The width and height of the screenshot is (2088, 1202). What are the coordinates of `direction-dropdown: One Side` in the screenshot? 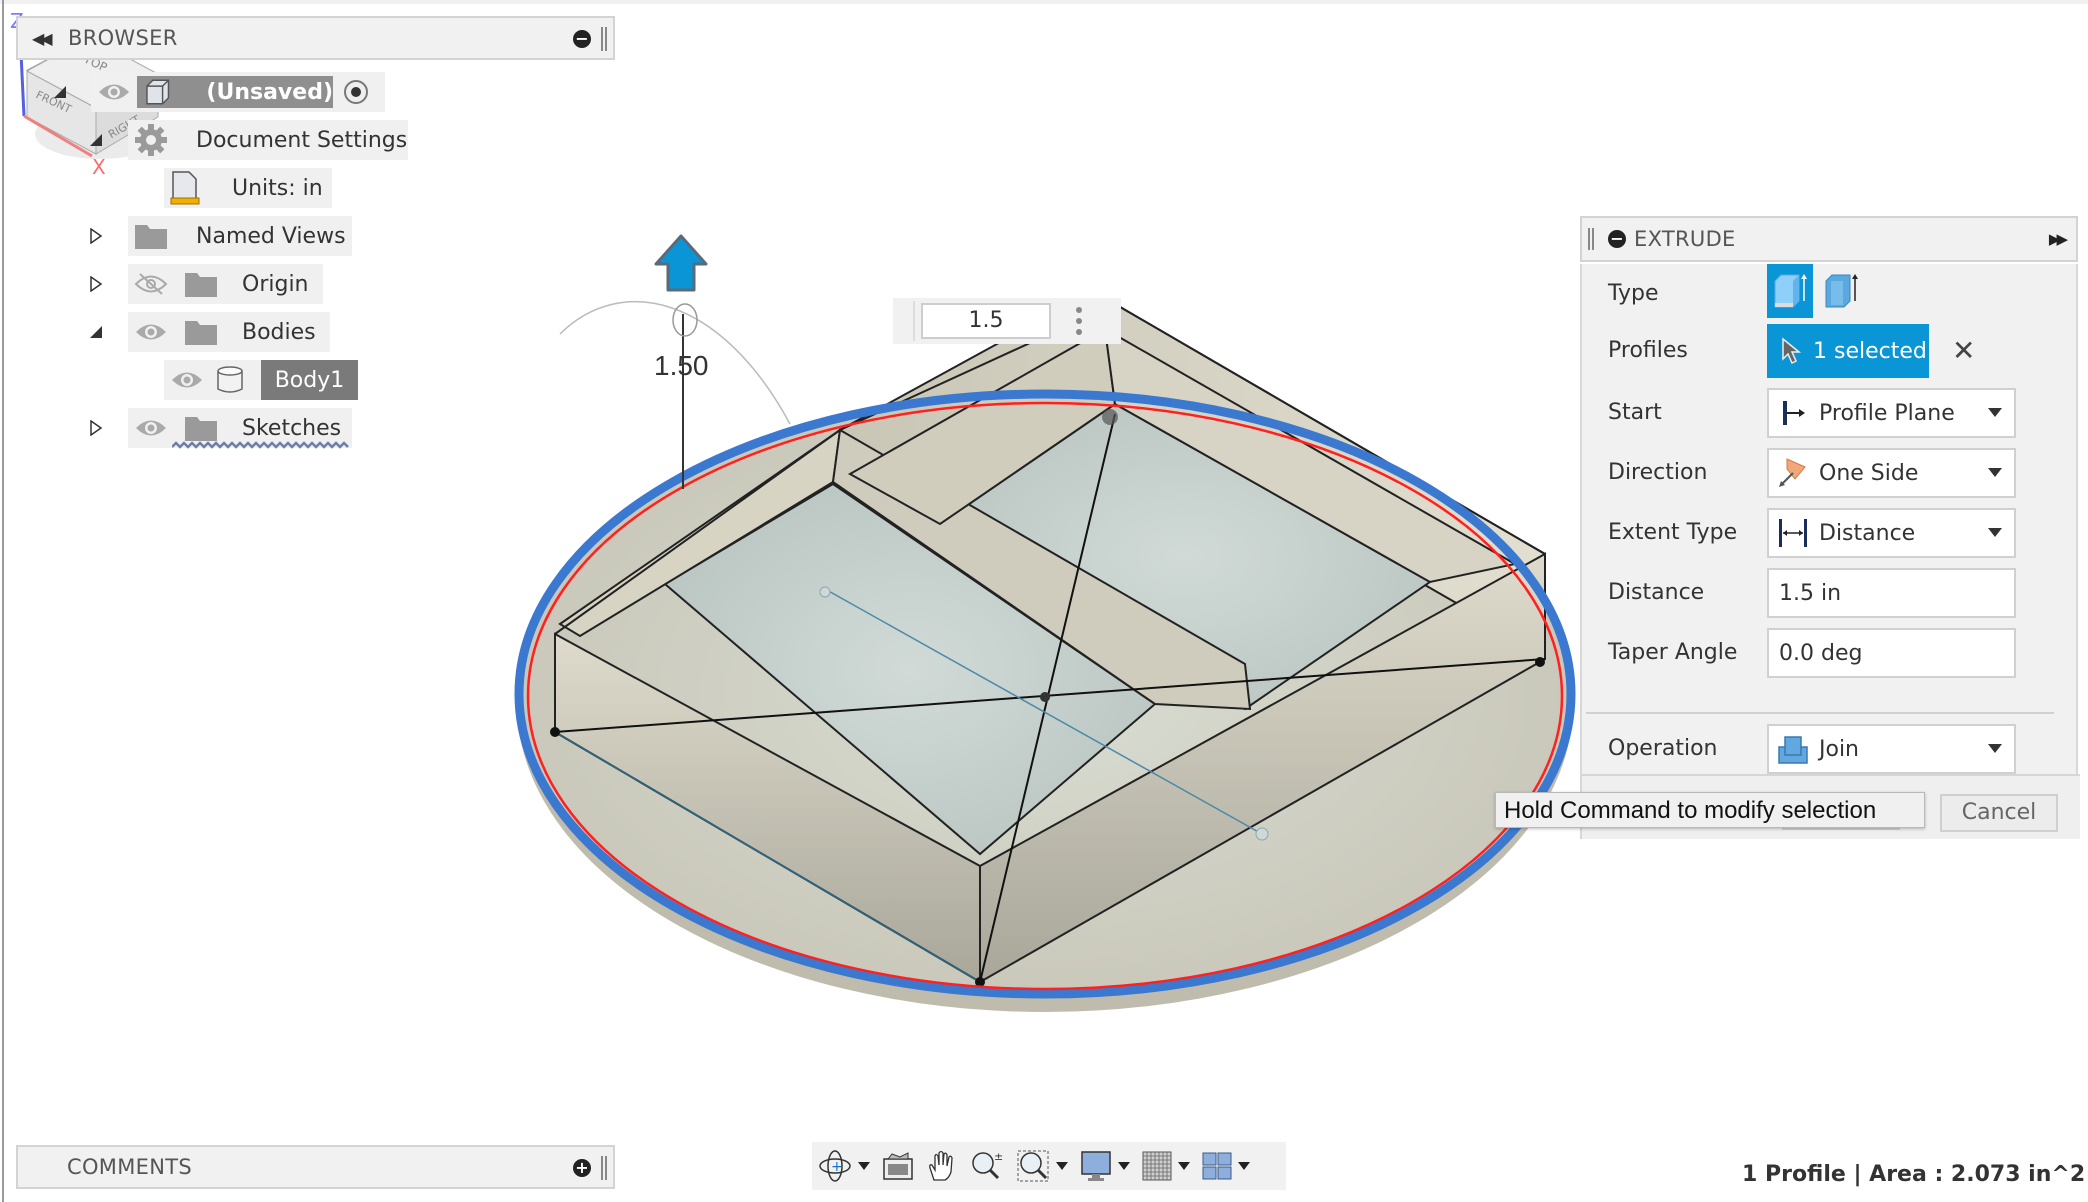 It's located at (1891, 473).